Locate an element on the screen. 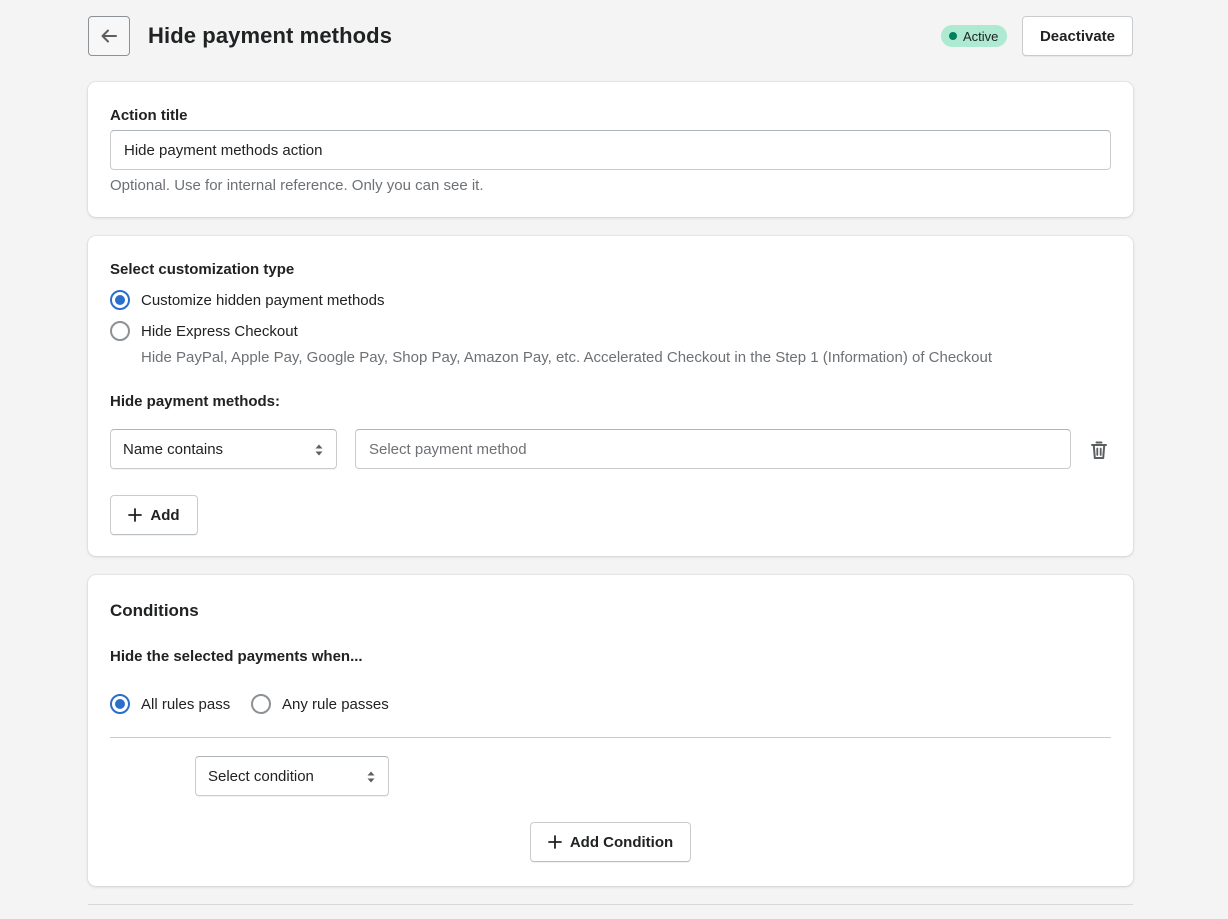 Image resolution: width=1228 pixels, height=919 pixels. add-condition-button: Add Condition is located at coordinates (610, 842).